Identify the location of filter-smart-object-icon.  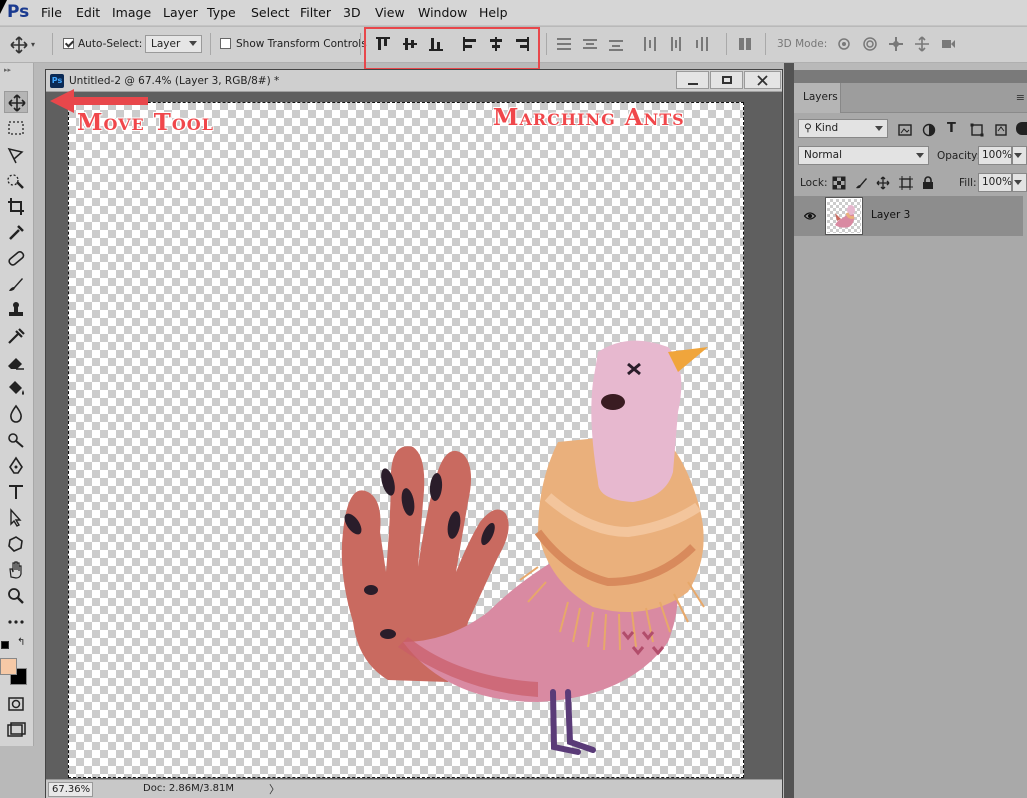
(1001, 130).